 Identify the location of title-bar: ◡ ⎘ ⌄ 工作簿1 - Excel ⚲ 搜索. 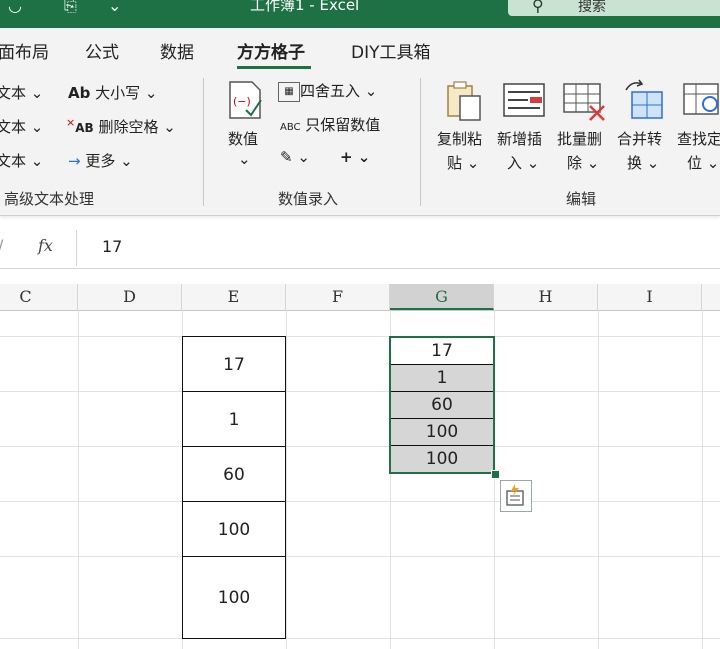
(360, 14).